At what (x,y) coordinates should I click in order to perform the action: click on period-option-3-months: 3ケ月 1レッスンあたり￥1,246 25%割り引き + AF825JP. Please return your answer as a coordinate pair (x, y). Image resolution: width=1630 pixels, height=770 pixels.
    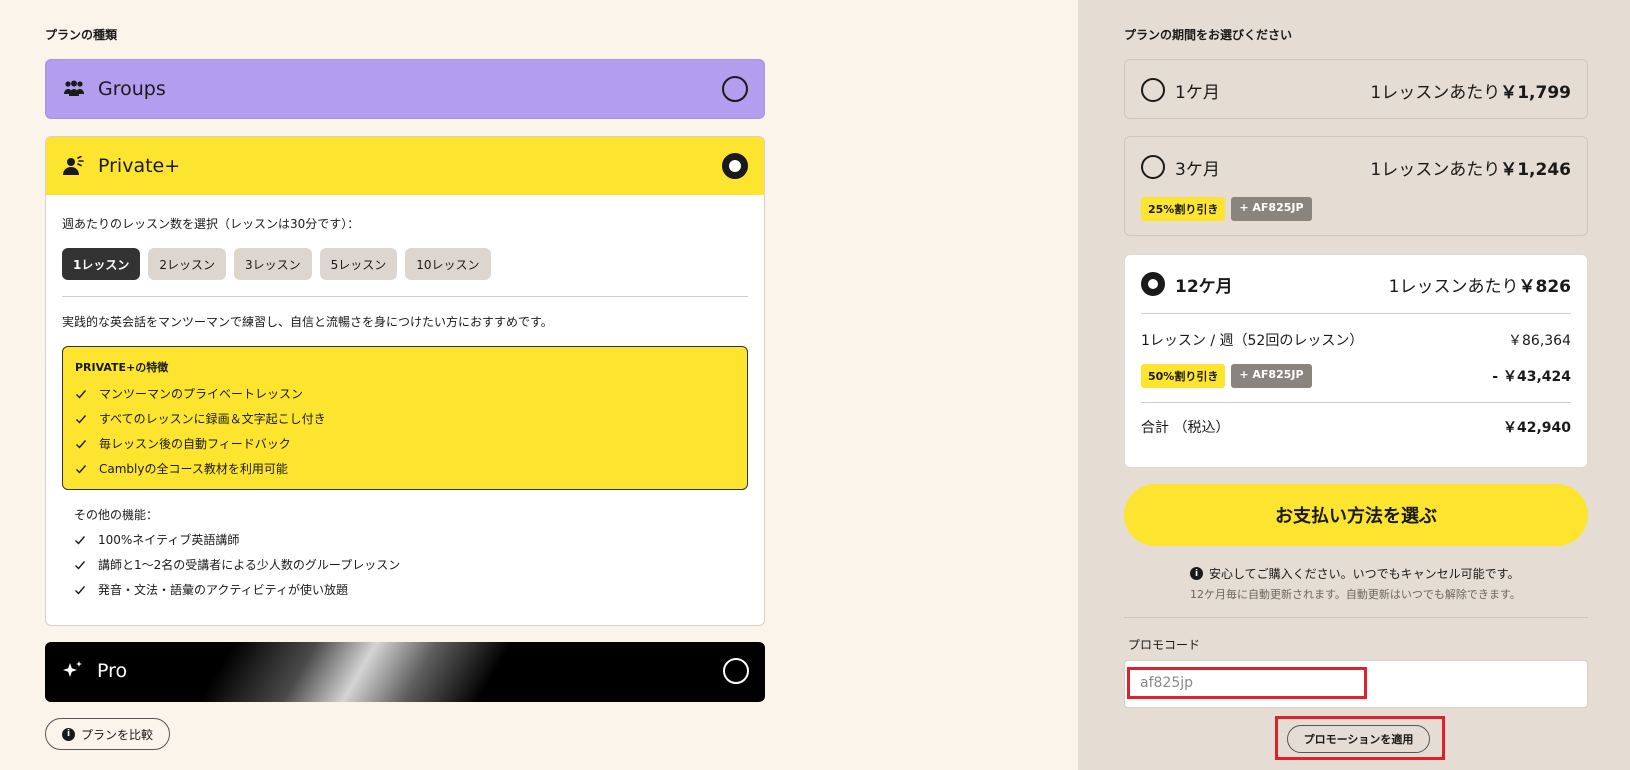
    Looking at the image, I should click on (1356, 186).